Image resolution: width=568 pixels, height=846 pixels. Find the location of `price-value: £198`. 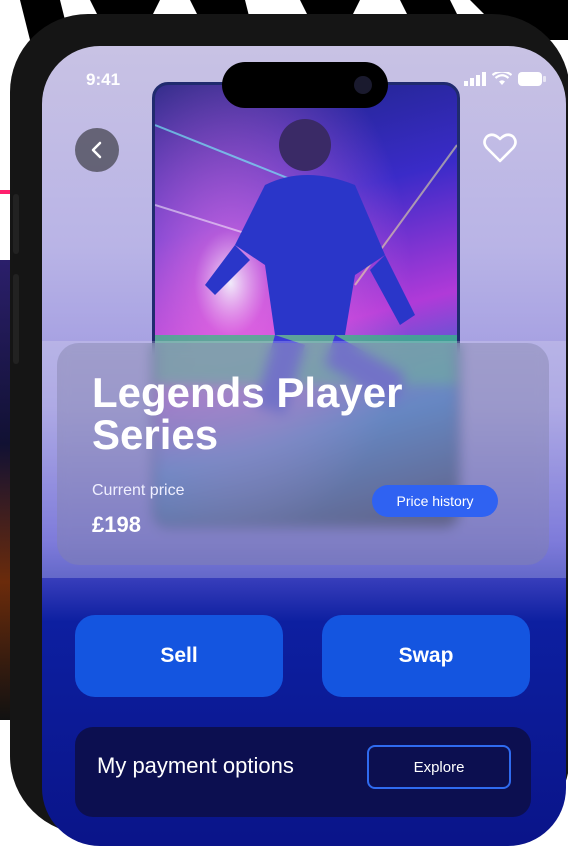

price-value: £198 is located at coordinates (116, 524).